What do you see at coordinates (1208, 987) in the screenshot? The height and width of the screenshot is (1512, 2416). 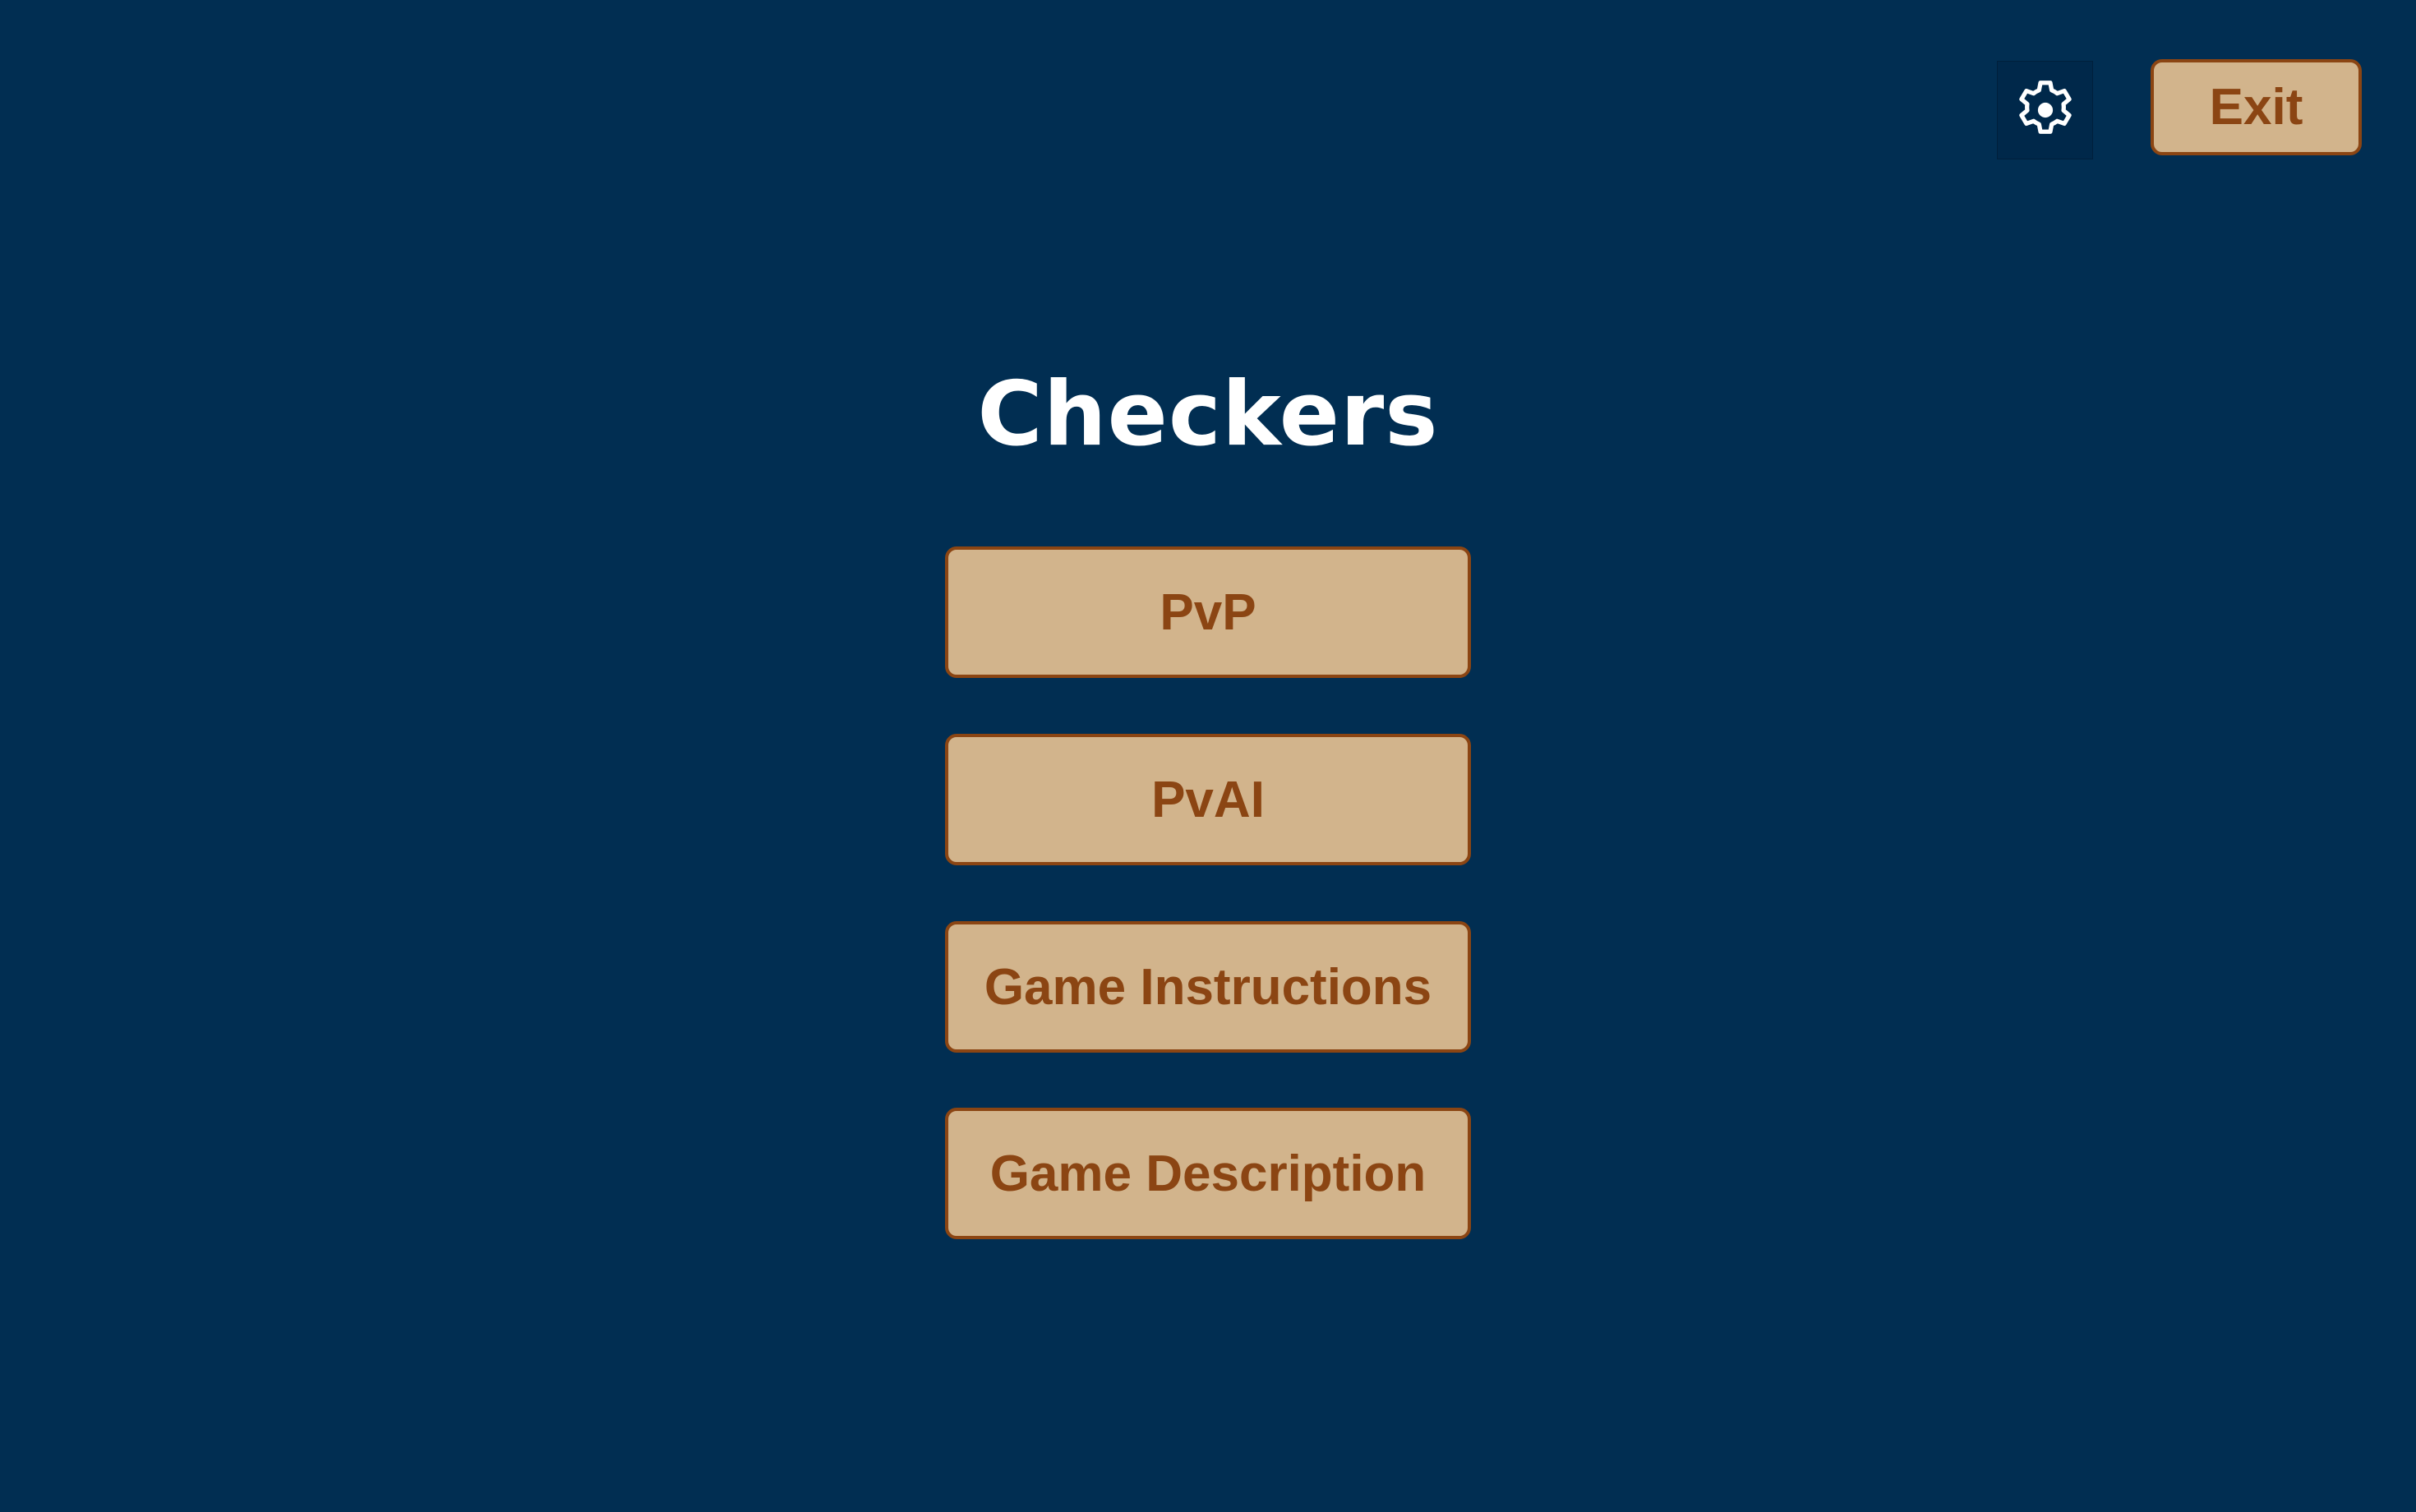 I see `game-instructions-button: Game Instructions` at bounding box center [1208, 987].